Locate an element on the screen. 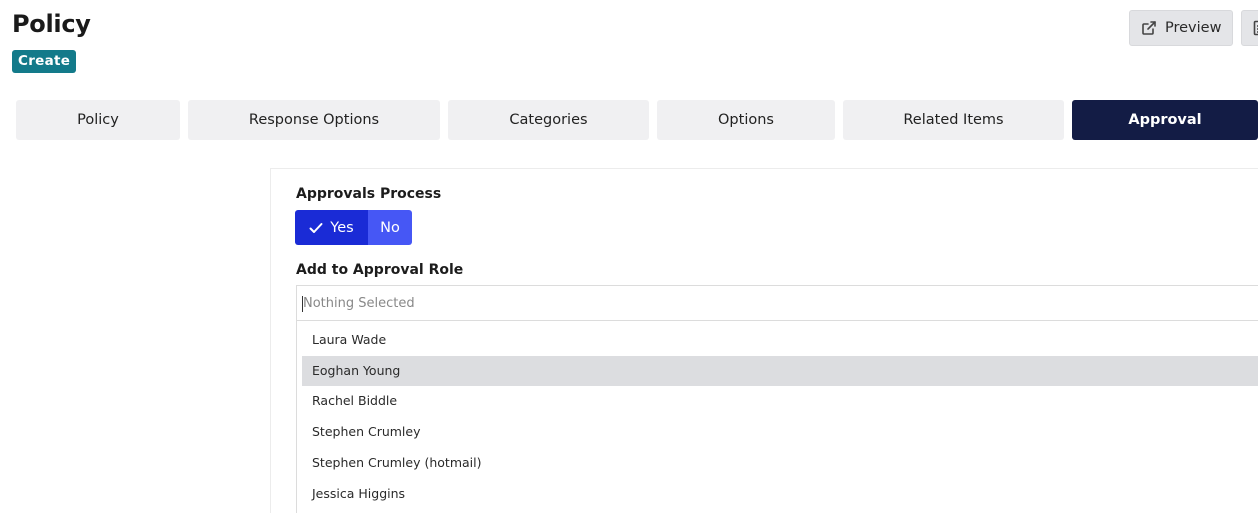  header-actions: Preview is located at coordinates (1193, 28).